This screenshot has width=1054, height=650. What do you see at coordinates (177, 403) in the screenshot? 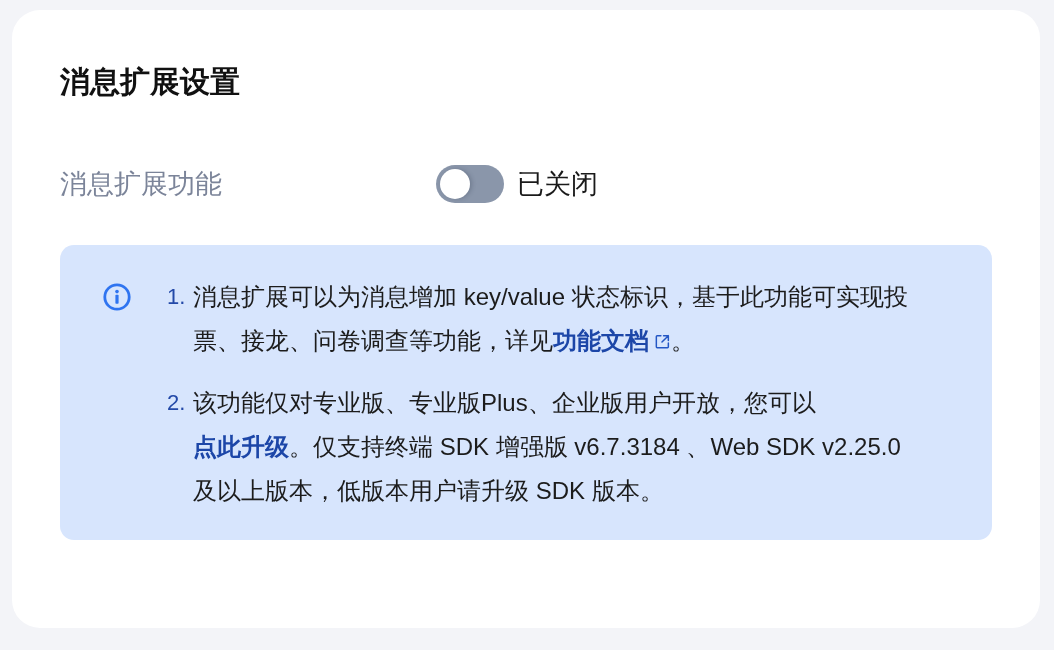
I see `list-number: 2.` at bounding box center [177, 403].